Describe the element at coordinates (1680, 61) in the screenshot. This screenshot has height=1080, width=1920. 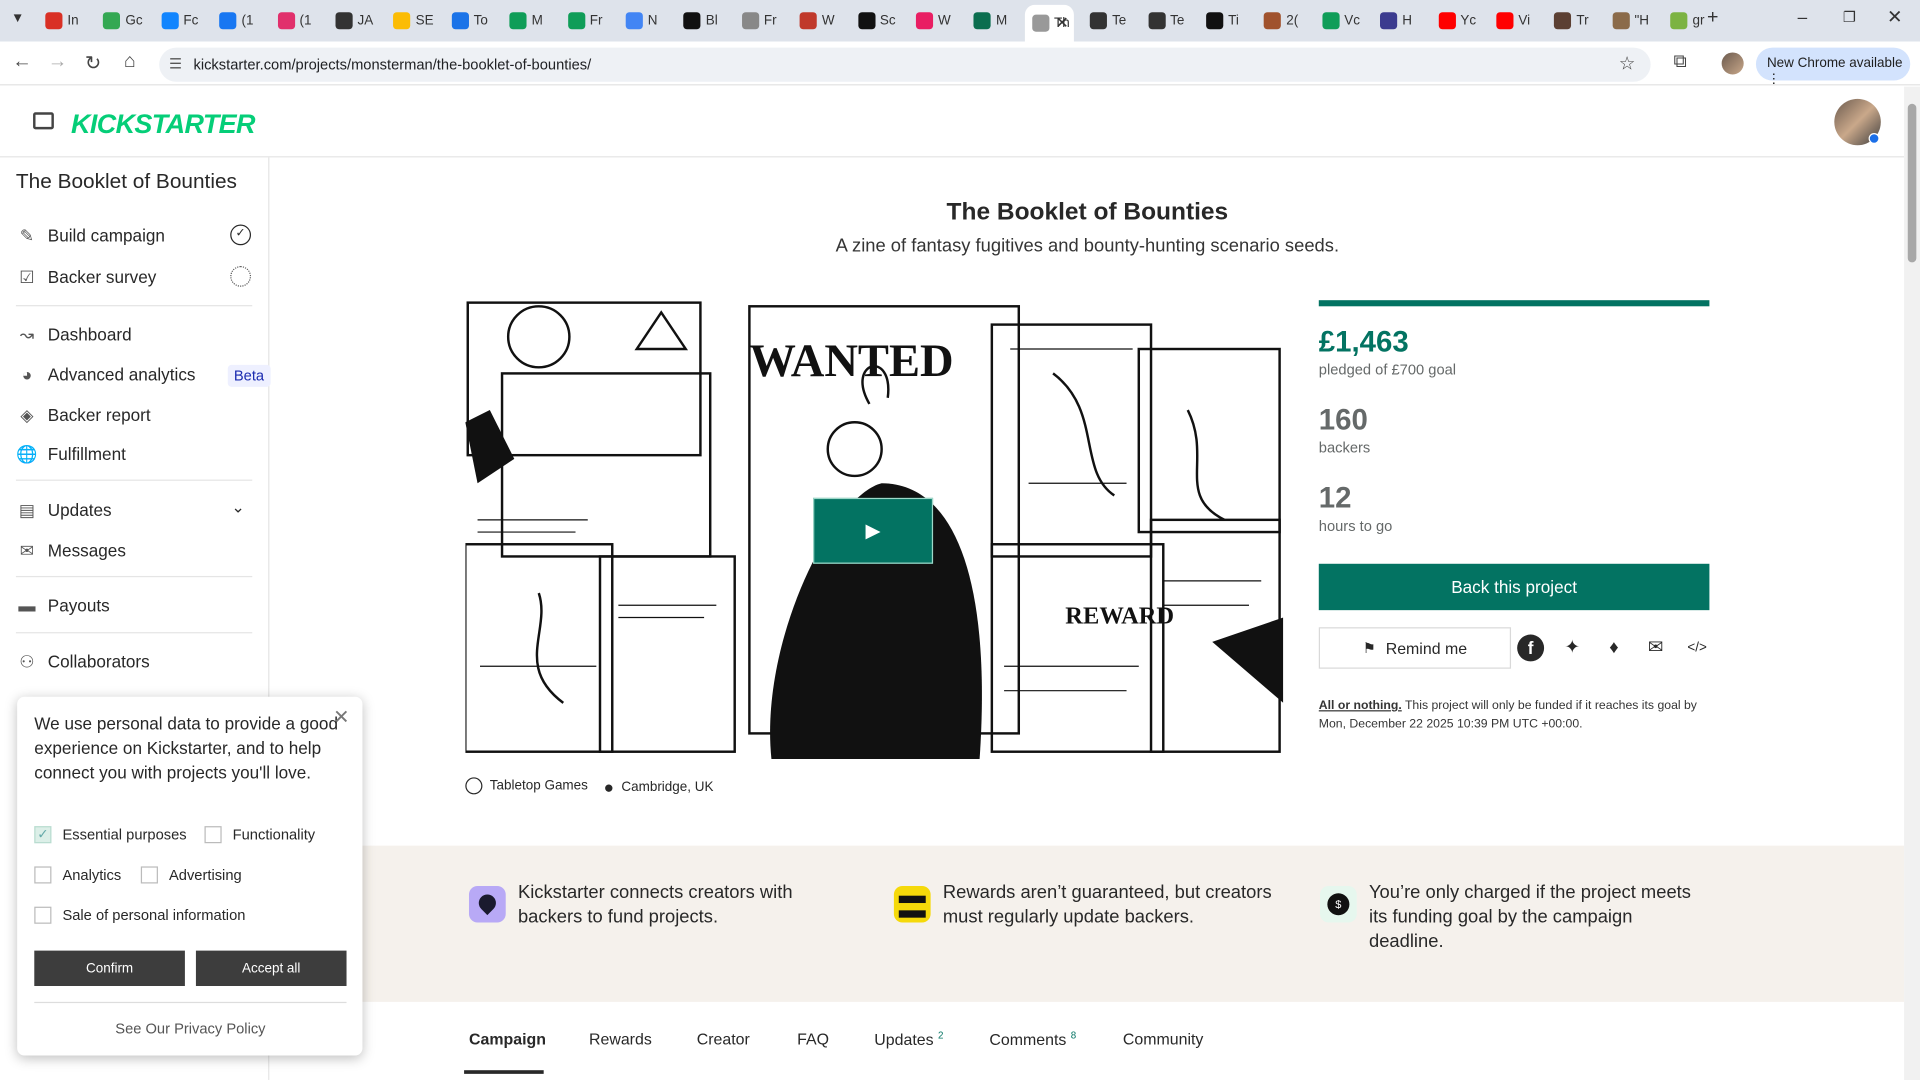
I see `extensions-icon: ⧉` at that location.